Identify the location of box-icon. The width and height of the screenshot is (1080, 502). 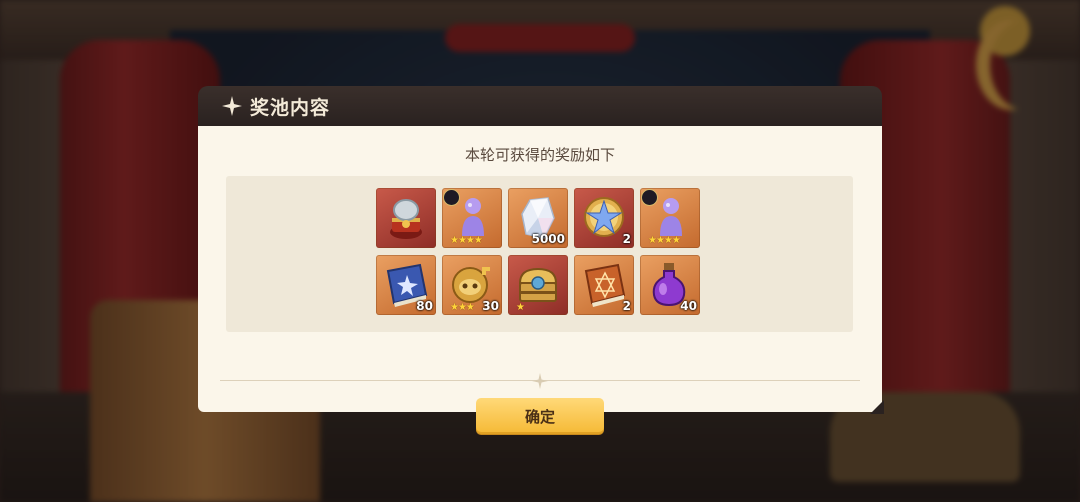
(406, 219).